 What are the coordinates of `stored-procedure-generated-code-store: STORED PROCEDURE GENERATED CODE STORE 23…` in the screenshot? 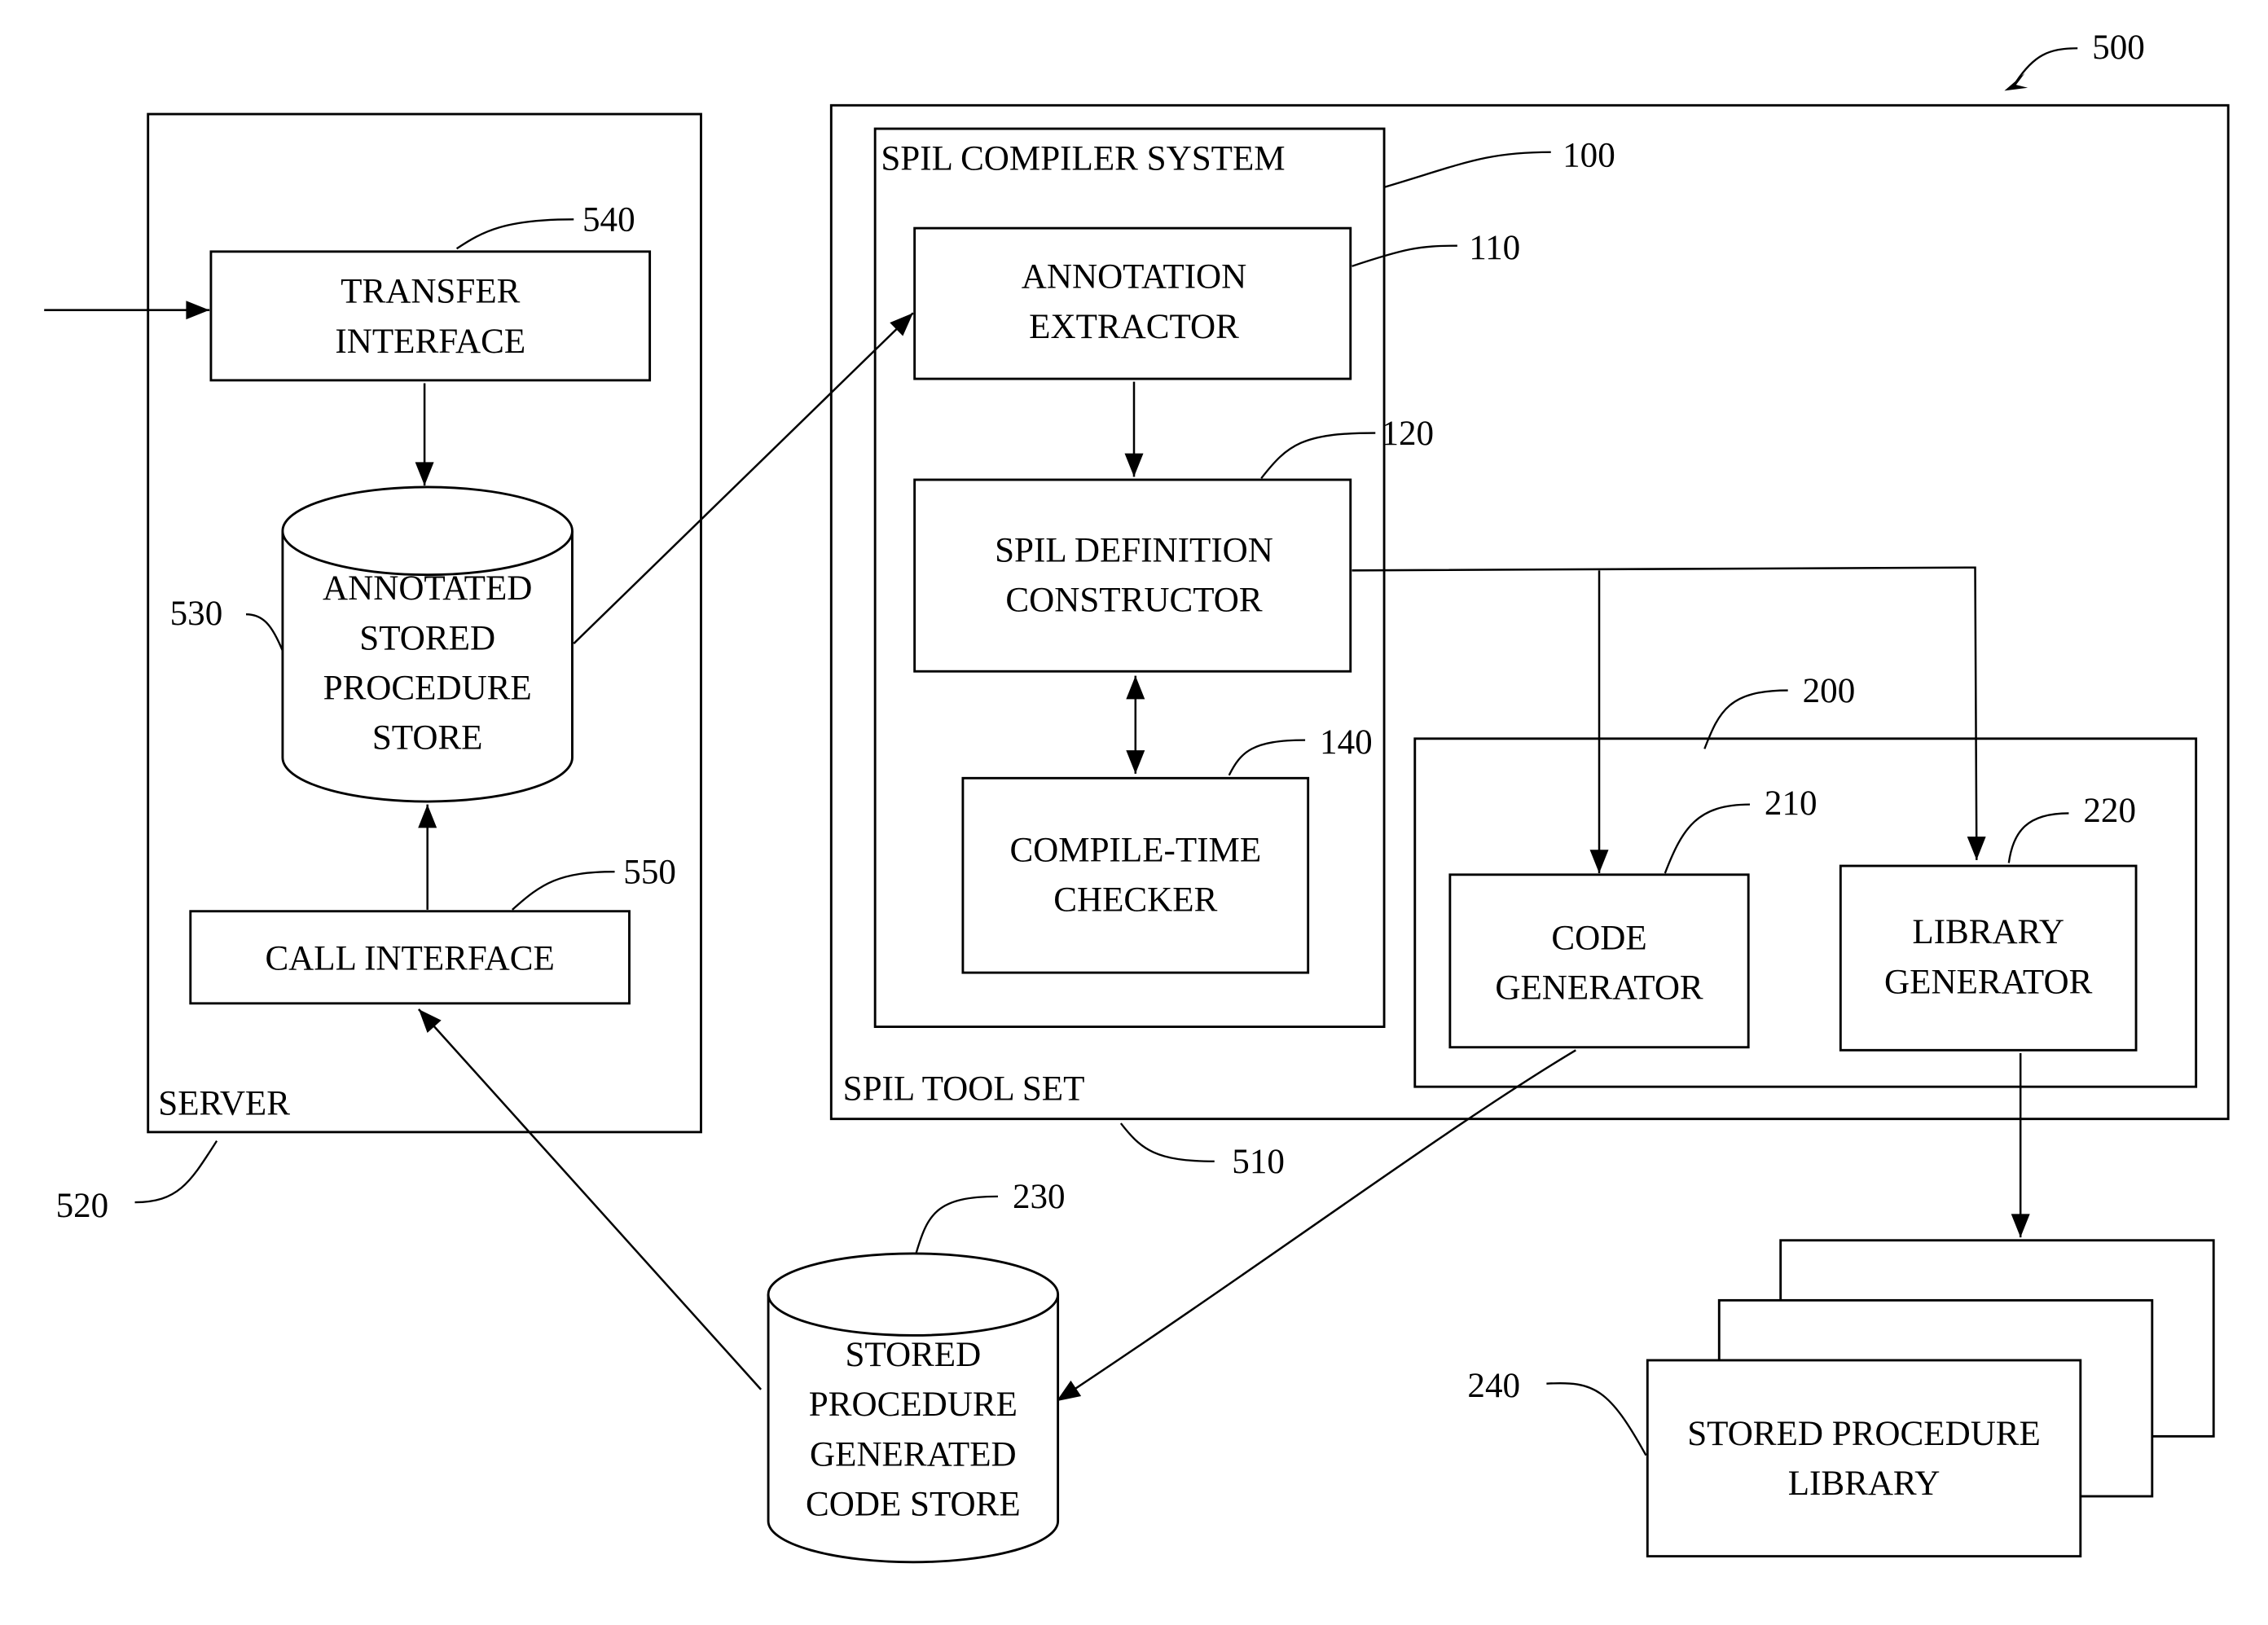 It's located at (916, 1371).